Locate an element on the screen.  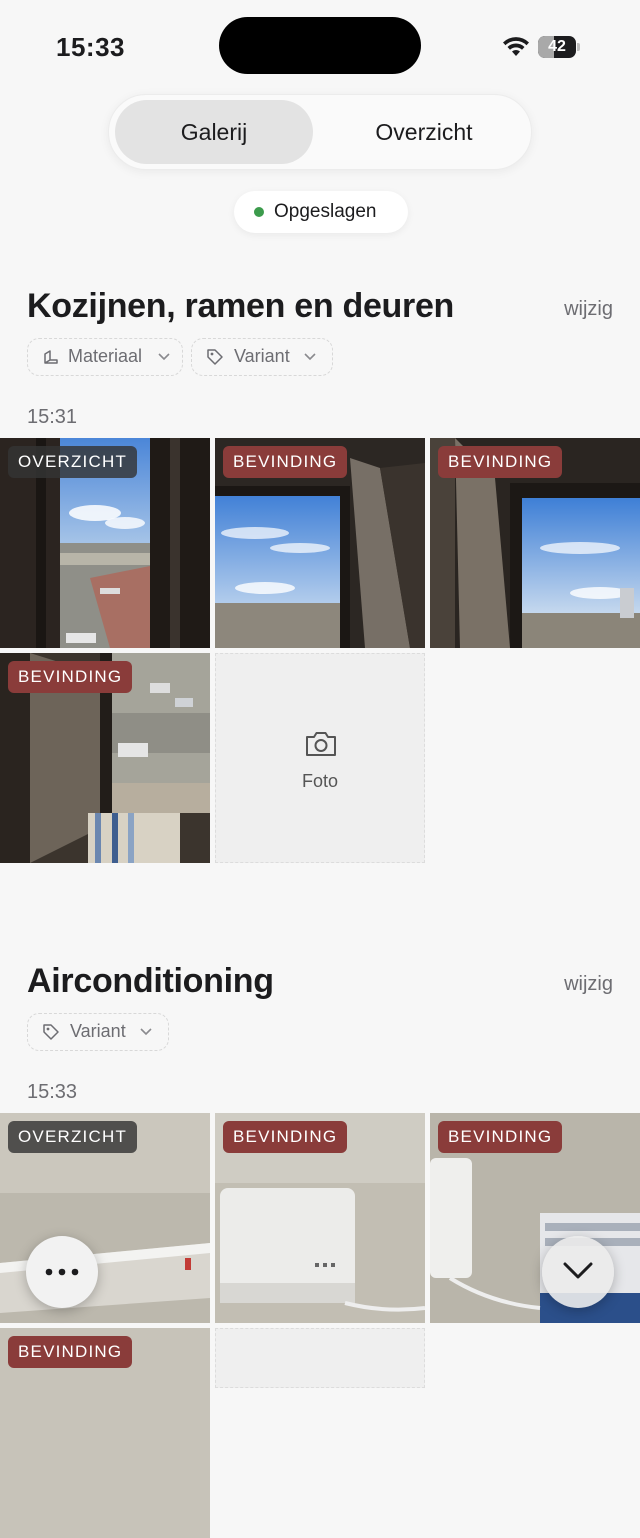
ellipsis-icon is located at coordinates (62, 1272).